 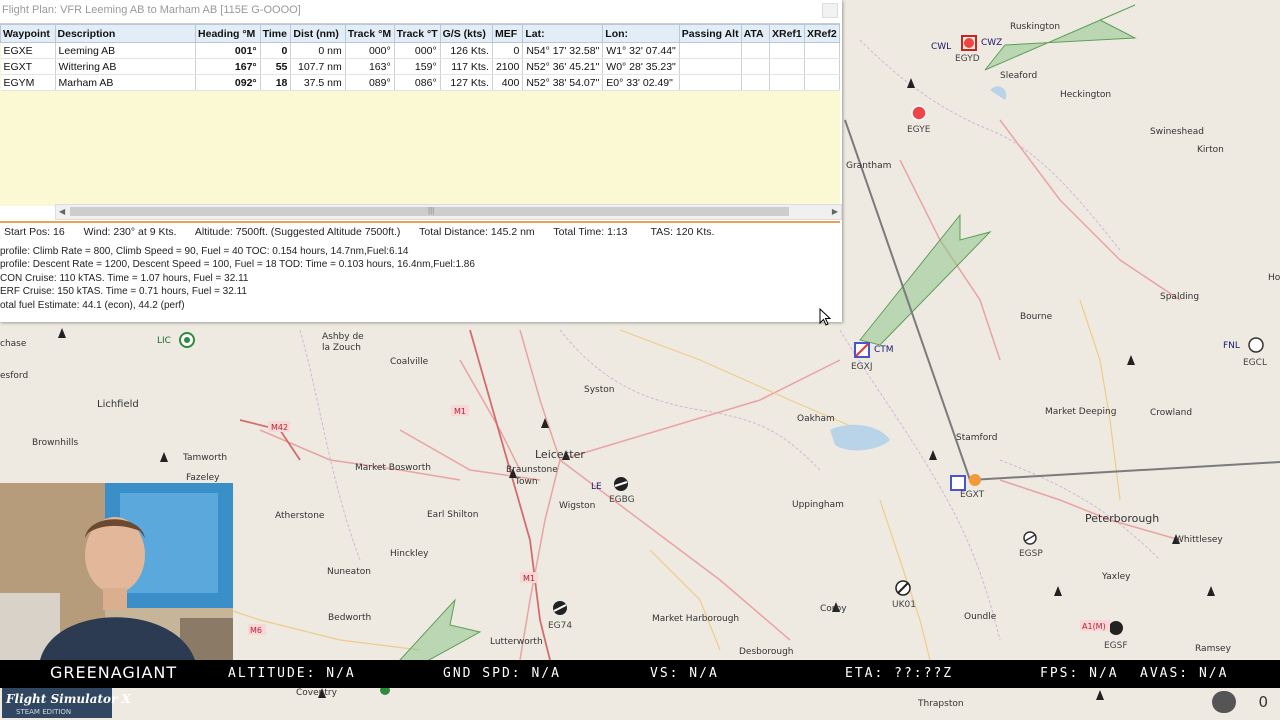 I want to click on cell-lon: W1° 32' 07.44", so click(x=641, y=50).